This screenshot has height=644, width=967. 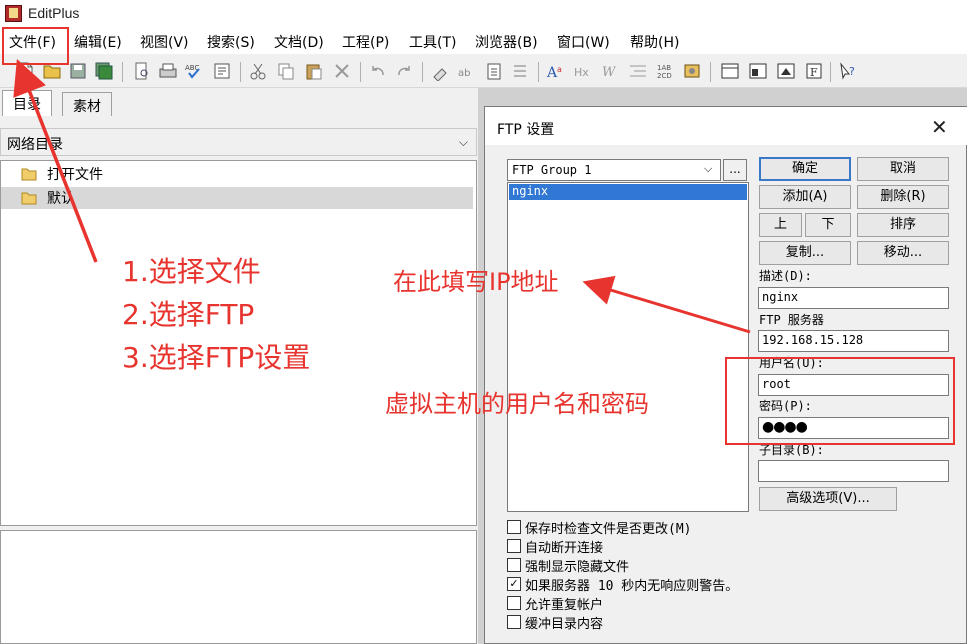 I want to click on delete-button: 删除(R), so click(x=903, y=197).